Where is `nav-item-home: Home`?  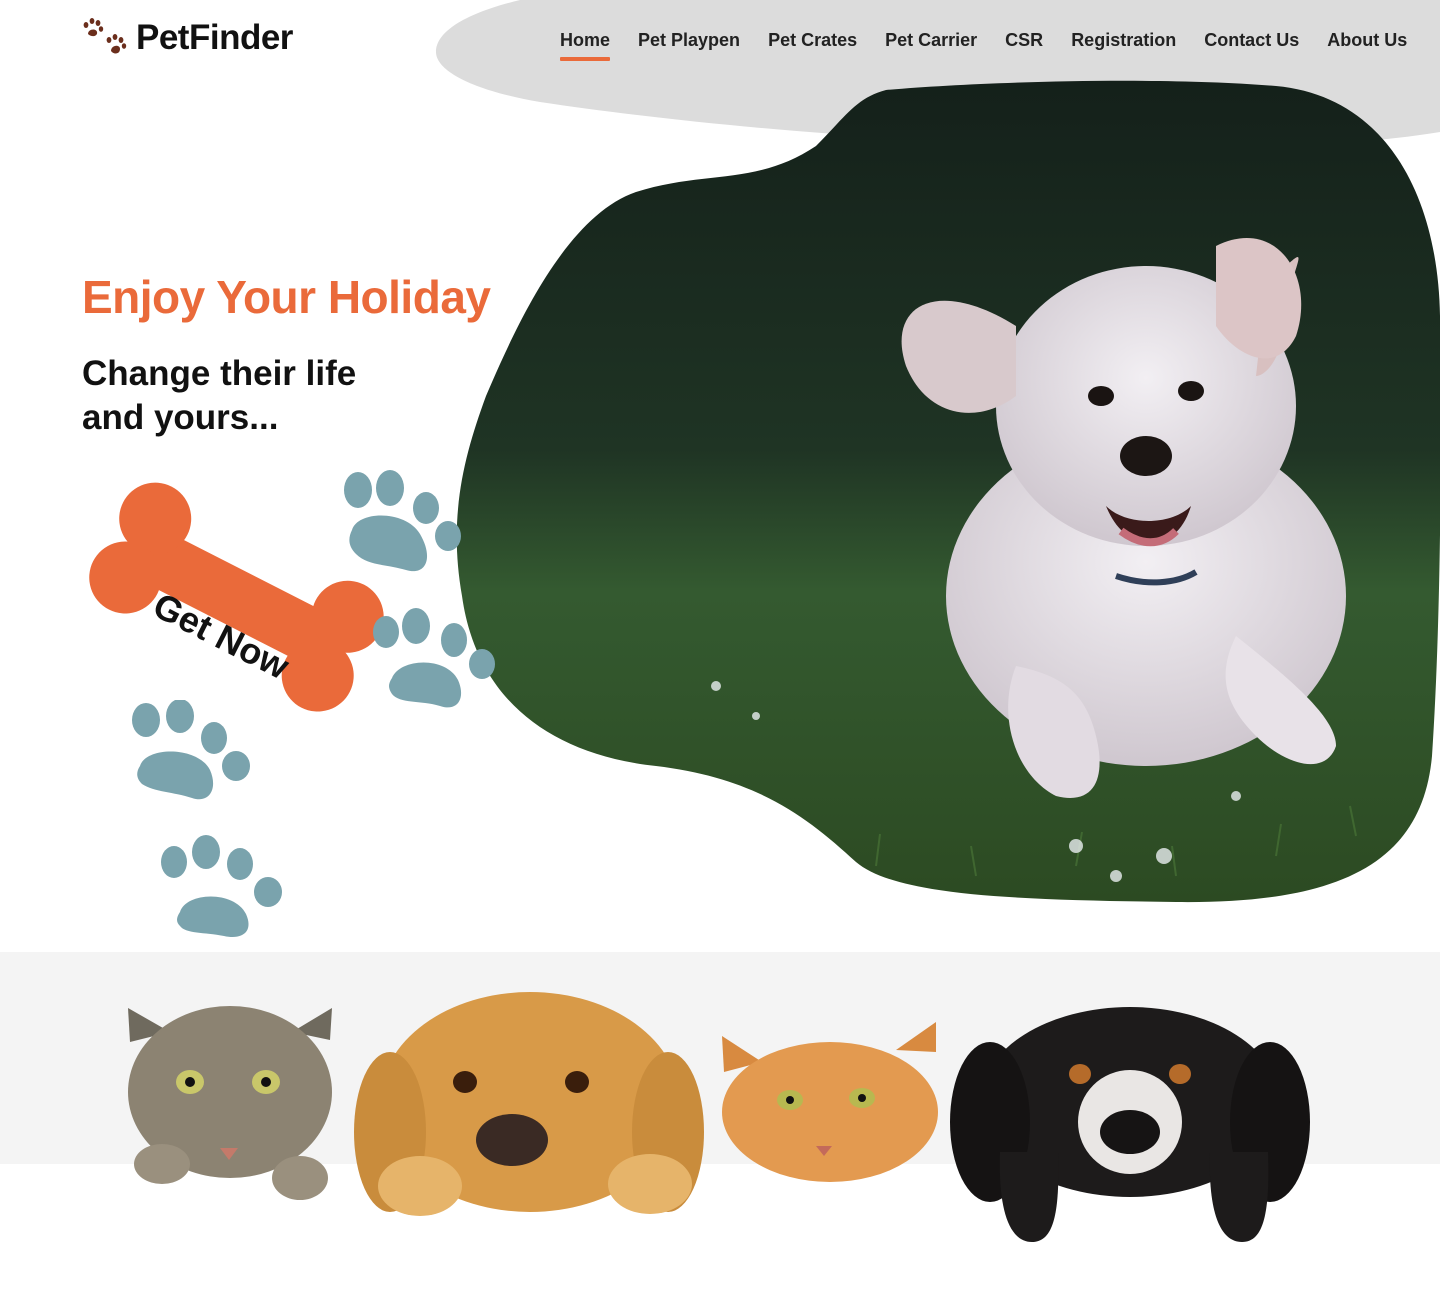 nav-item-home: Home is located at coordinates (585, 43).